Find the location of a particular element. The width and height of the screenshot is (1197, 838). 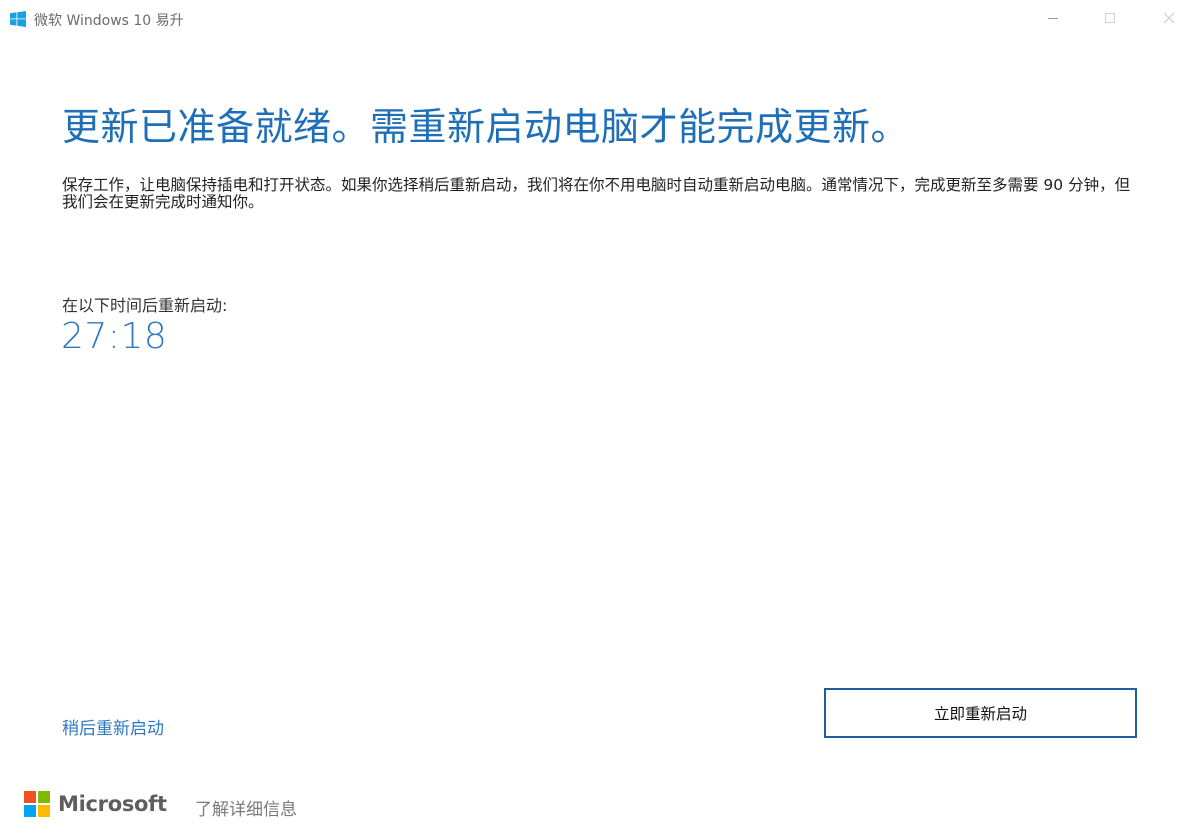

title-bar: 微软 Windows 10 易升 is located at coordinates (598, 18).